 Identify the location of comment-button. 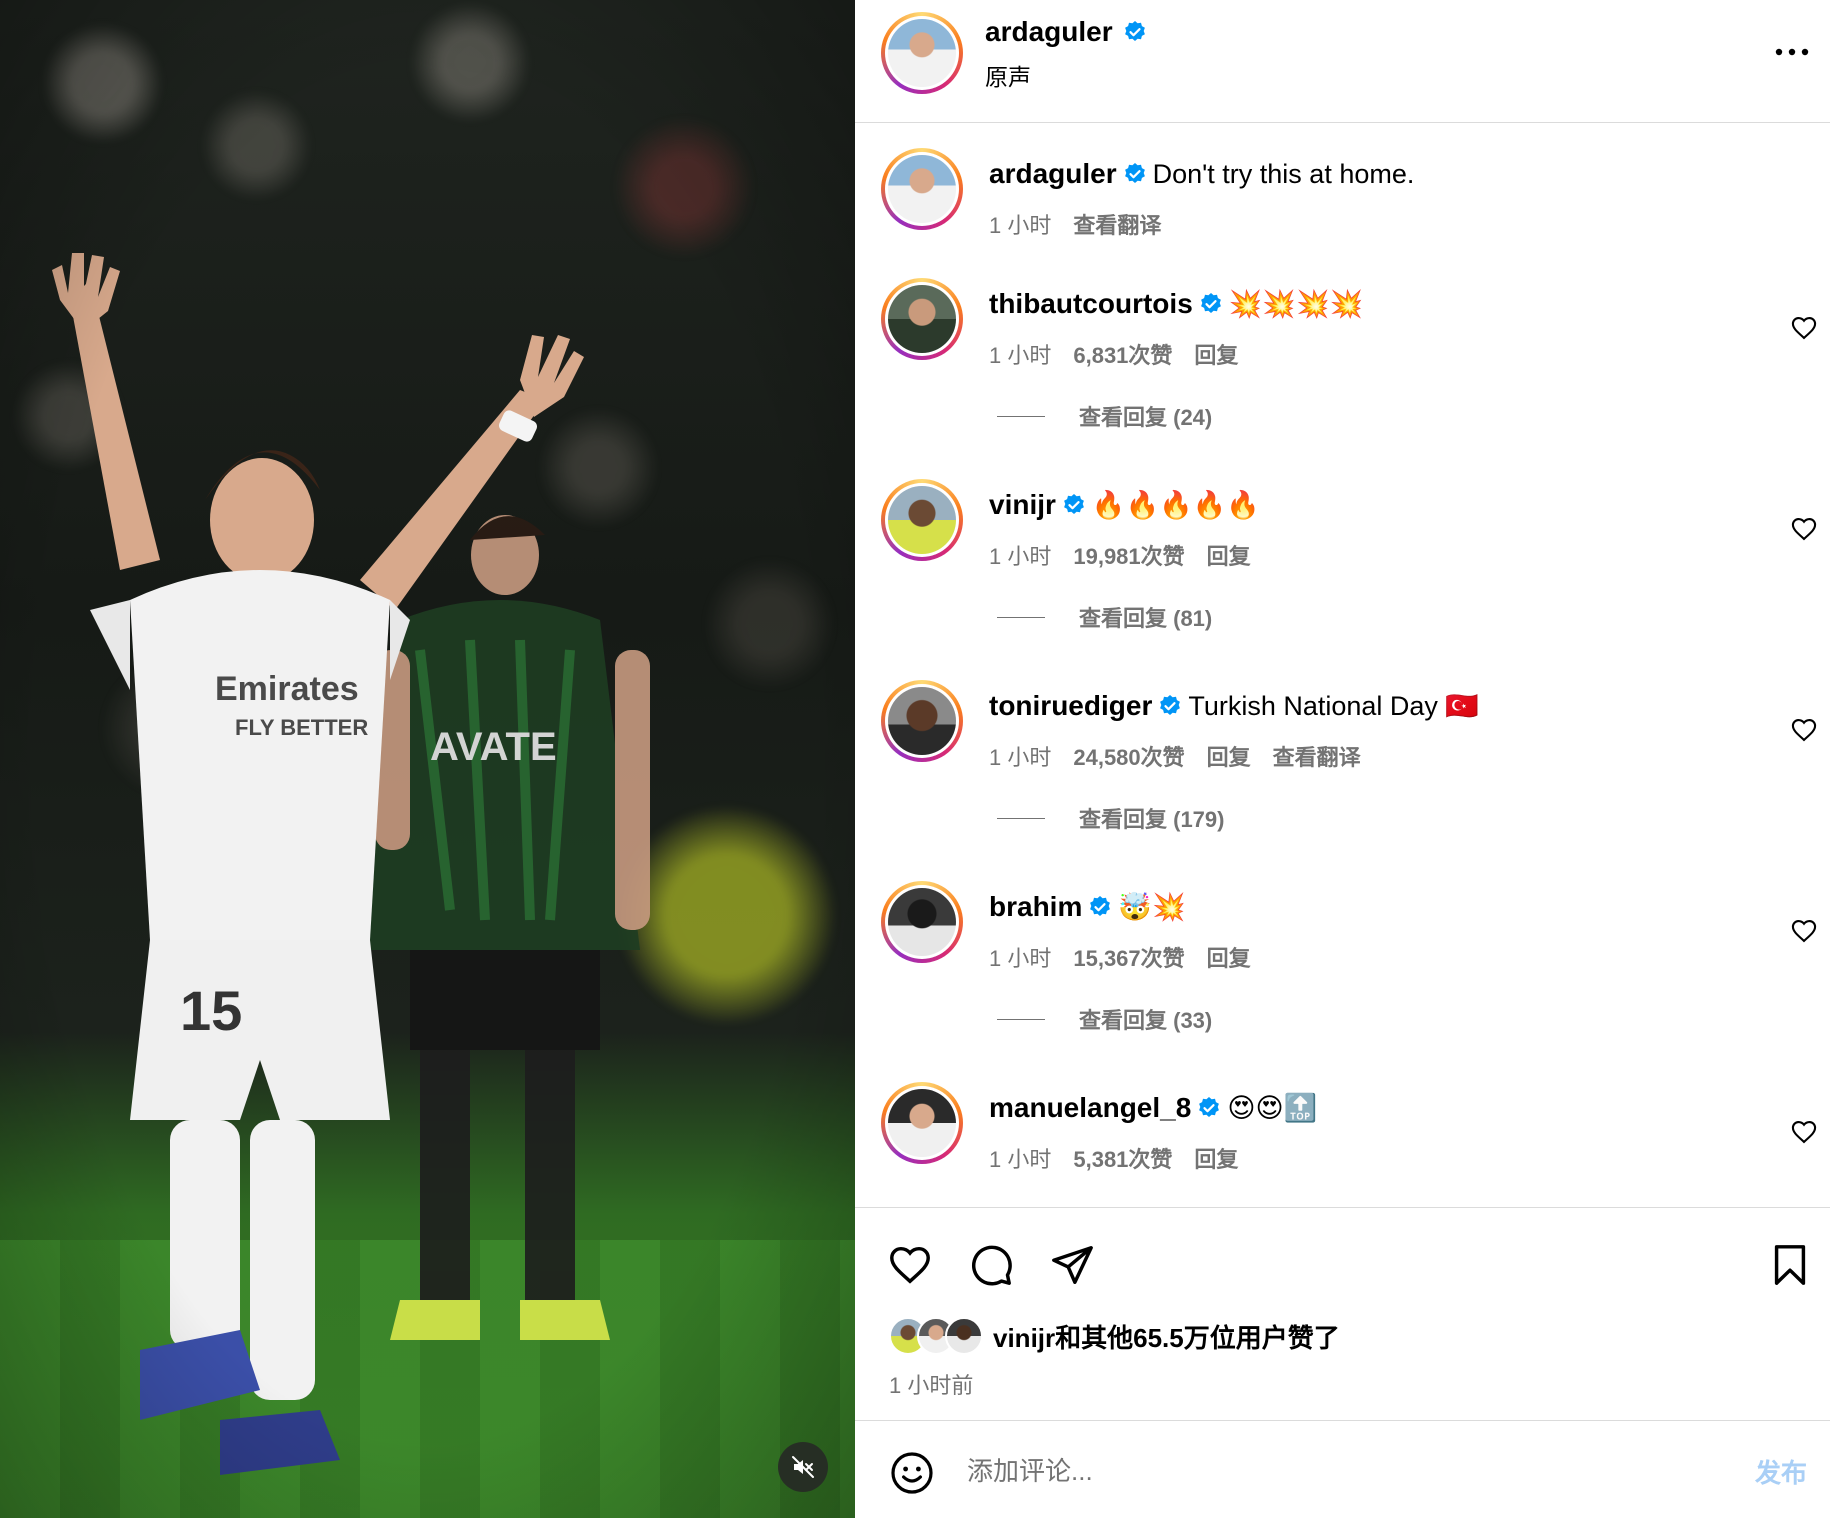
(991, 1265).